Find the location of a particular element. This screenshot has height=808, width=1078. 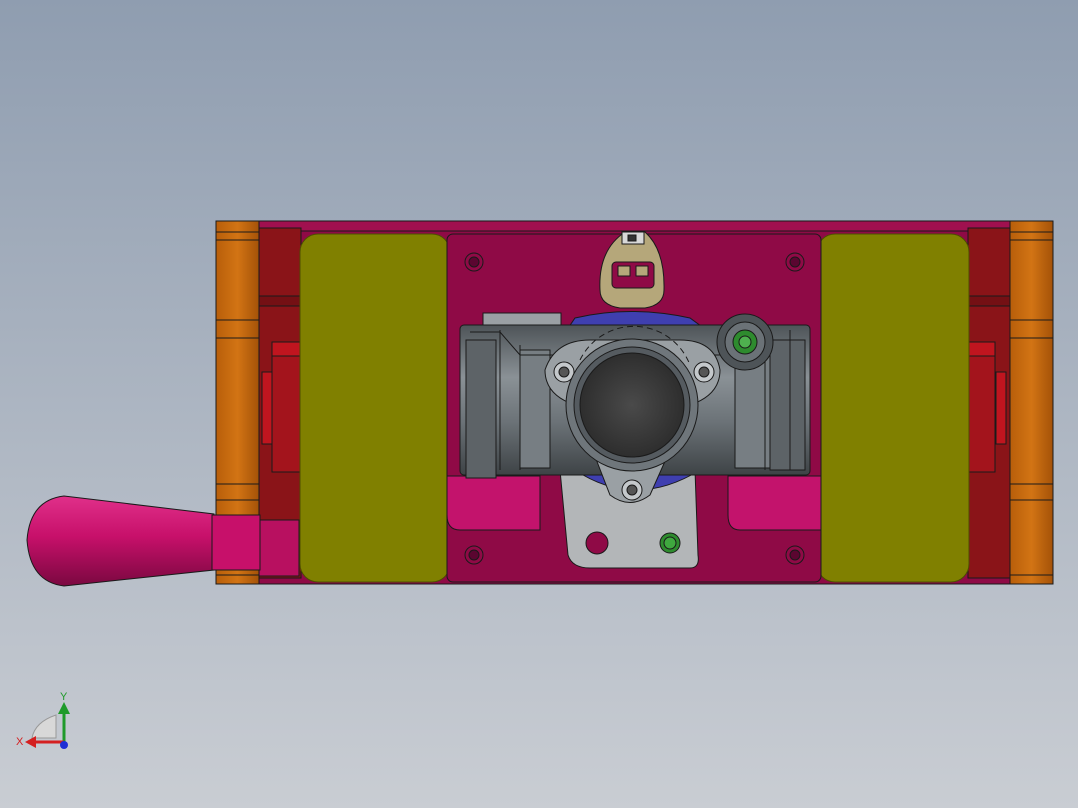

right-guide-rail is located at coordinates (986, 403).